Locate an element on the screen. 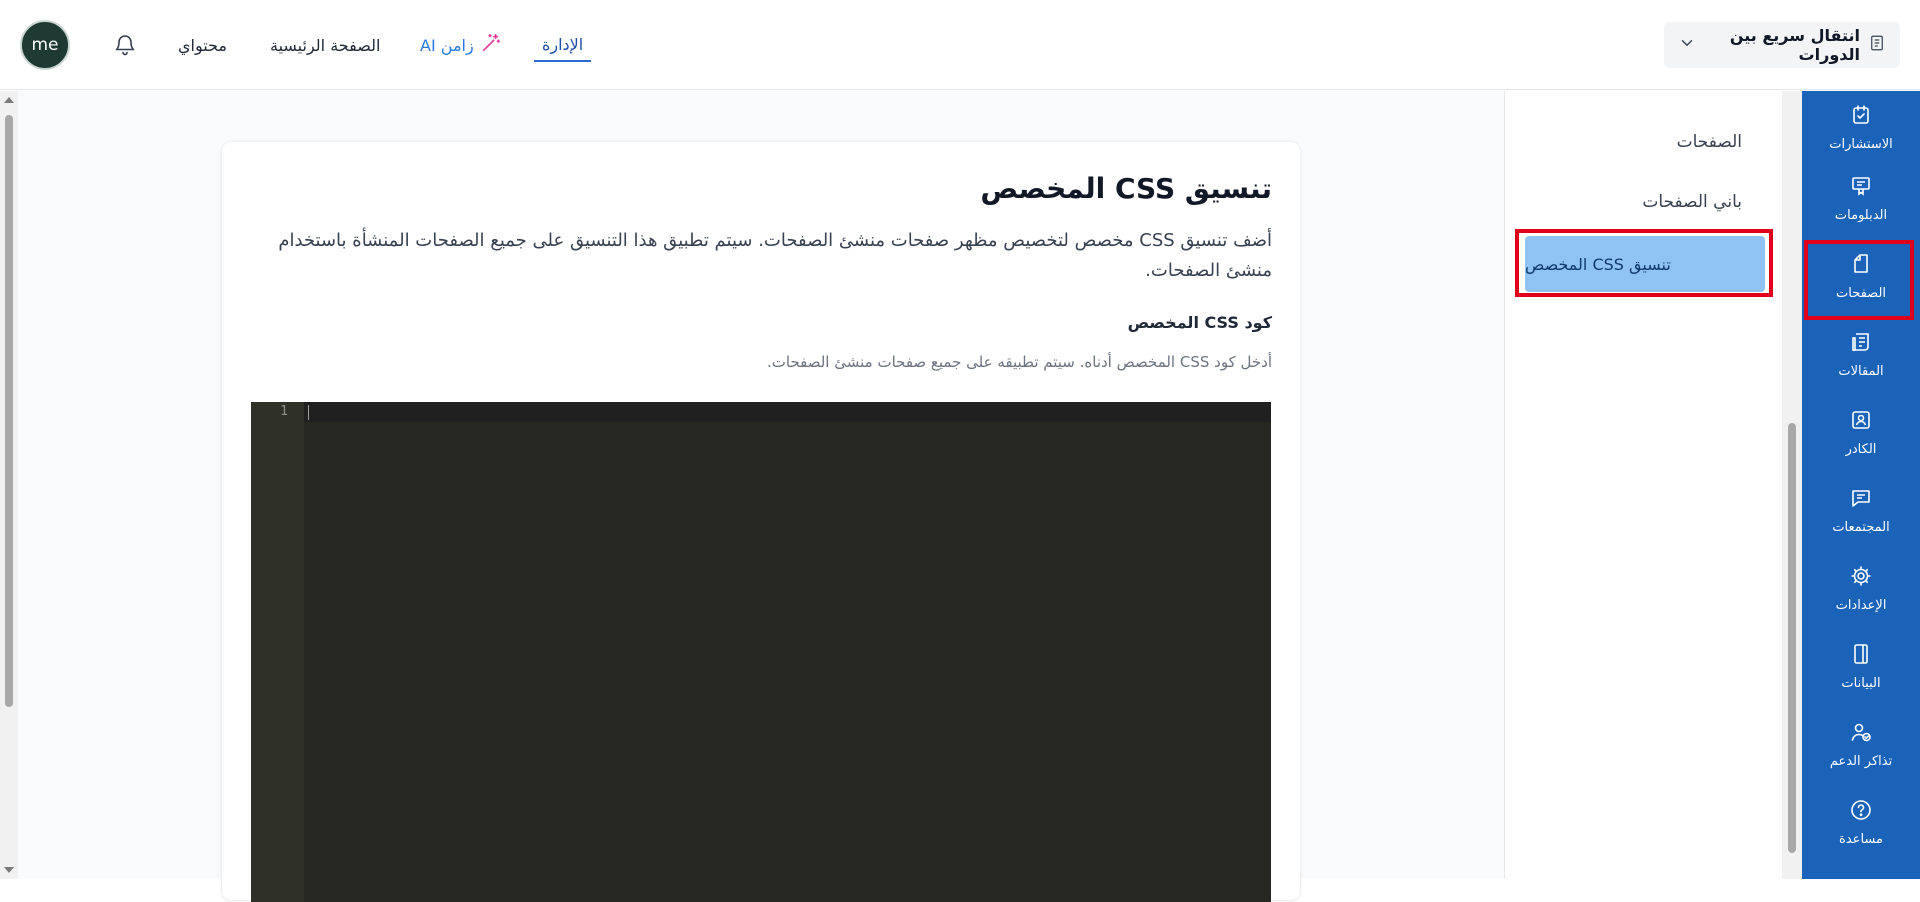 The width and height of the screenshot is (1920, 902). sidebar-item-label: الإعدادات is located at coordinates (1861, 605).